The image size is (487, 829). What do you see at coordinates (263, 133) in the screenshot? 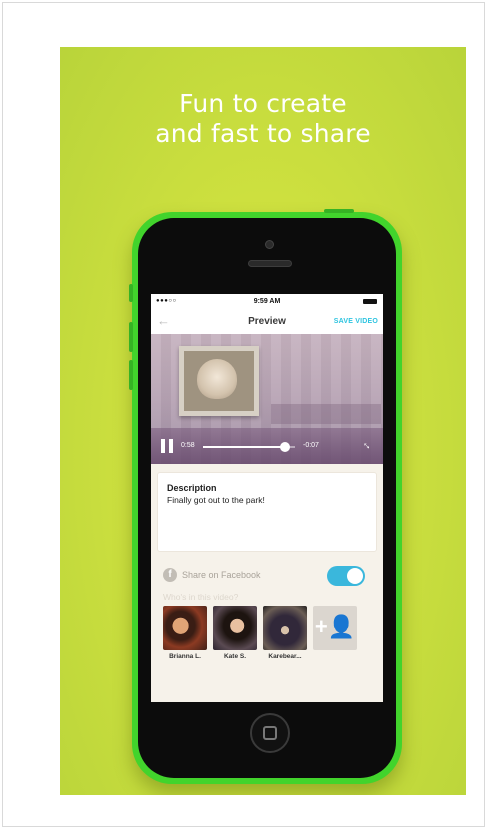
I see `headline-line-2: and fast to share` at bounding box center [263, 133].